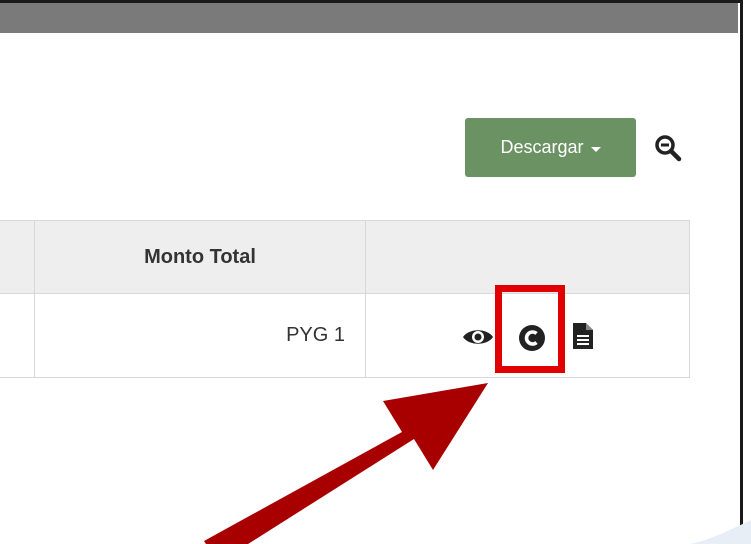 This screenshot has height=544, width=751. I want to click on page-curl-decoration, so click(720, 532).